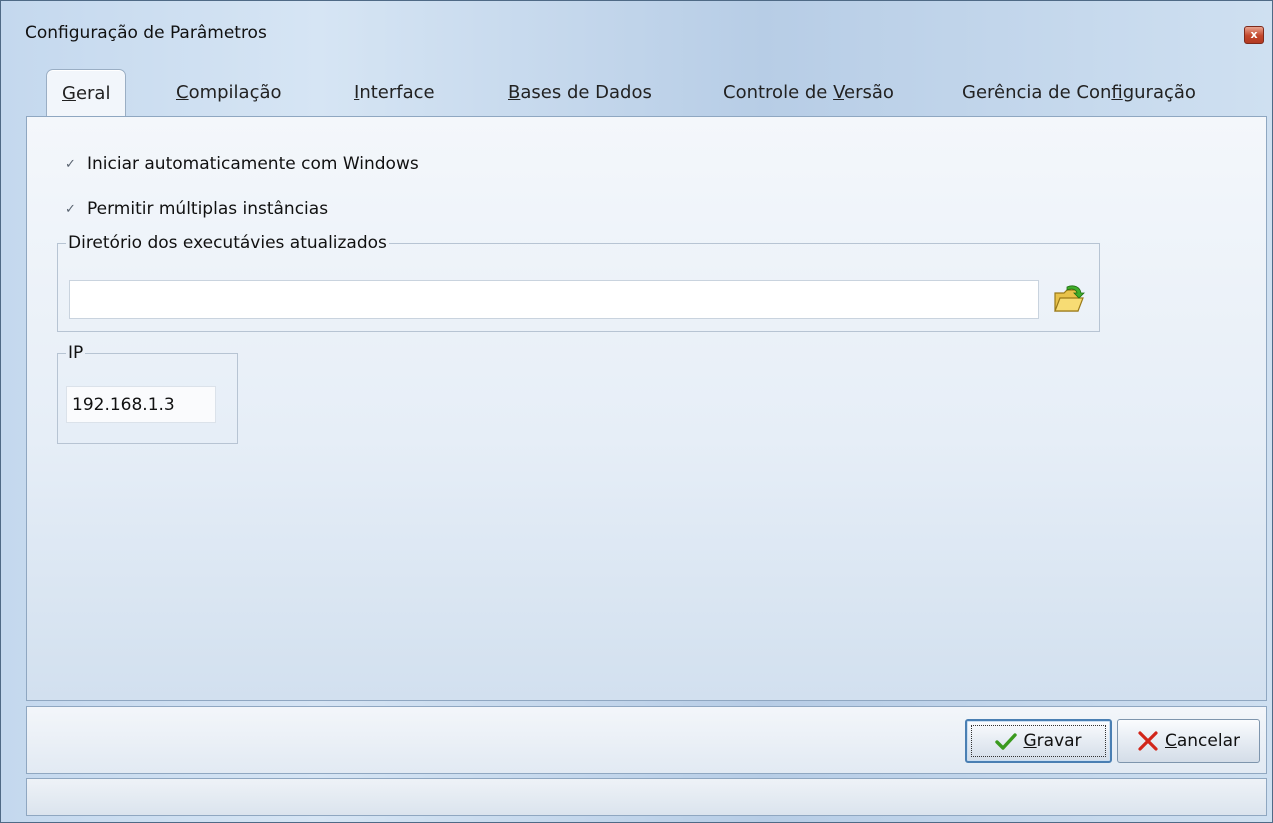 Image resolution: width=1273 pixels, height=823 pixels. Describe the element at coordinates (253, 164) in the screenshot. I see `auto-start-label: Iniciar automaticamente com Windows` at that location.